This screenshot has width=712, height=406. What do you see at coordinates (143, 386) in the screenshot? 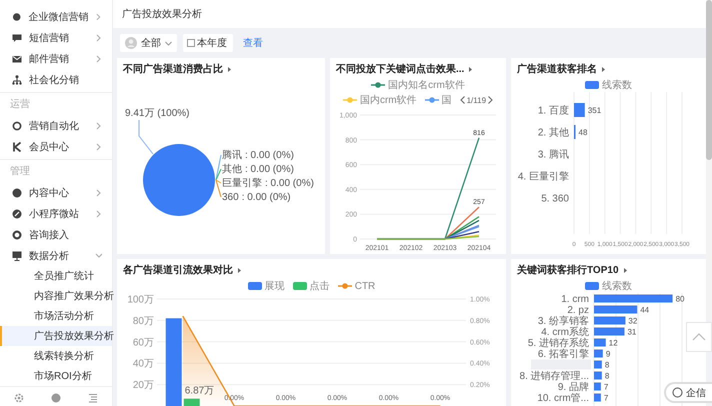
I see `axis-label: 20万` at bounding box center [143, 386].